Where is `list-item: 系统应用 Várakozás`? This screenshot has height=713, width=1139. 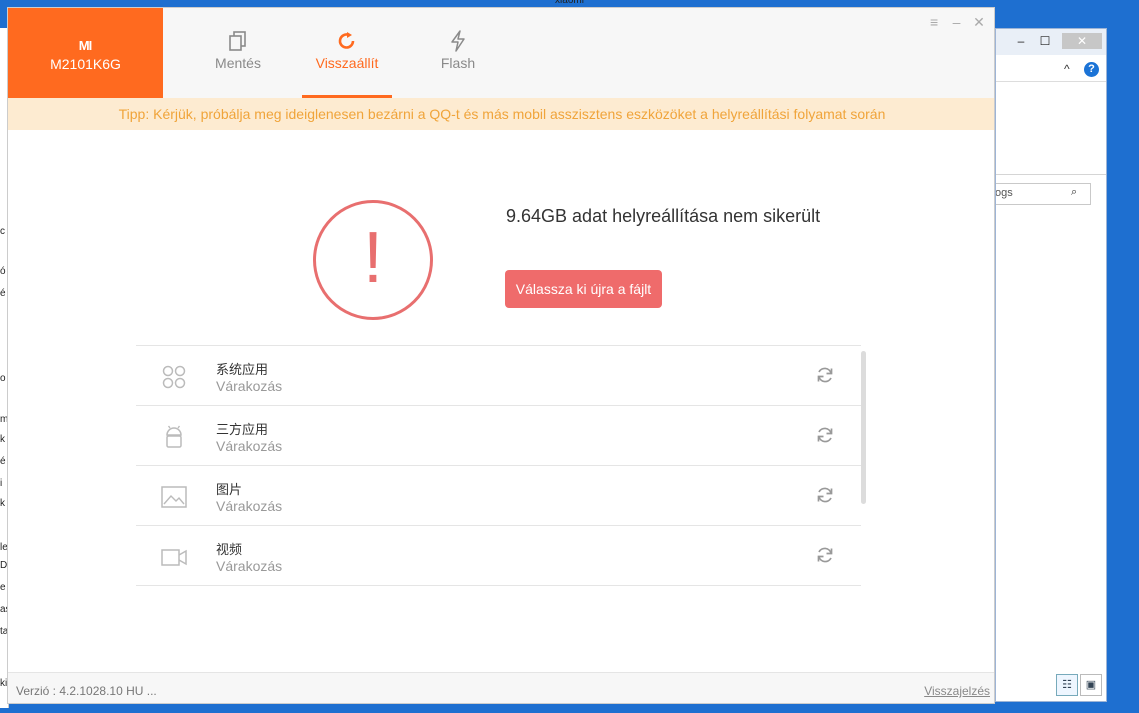 list-item: 系统应用 Várakozás is located at coordinates (498, 376).